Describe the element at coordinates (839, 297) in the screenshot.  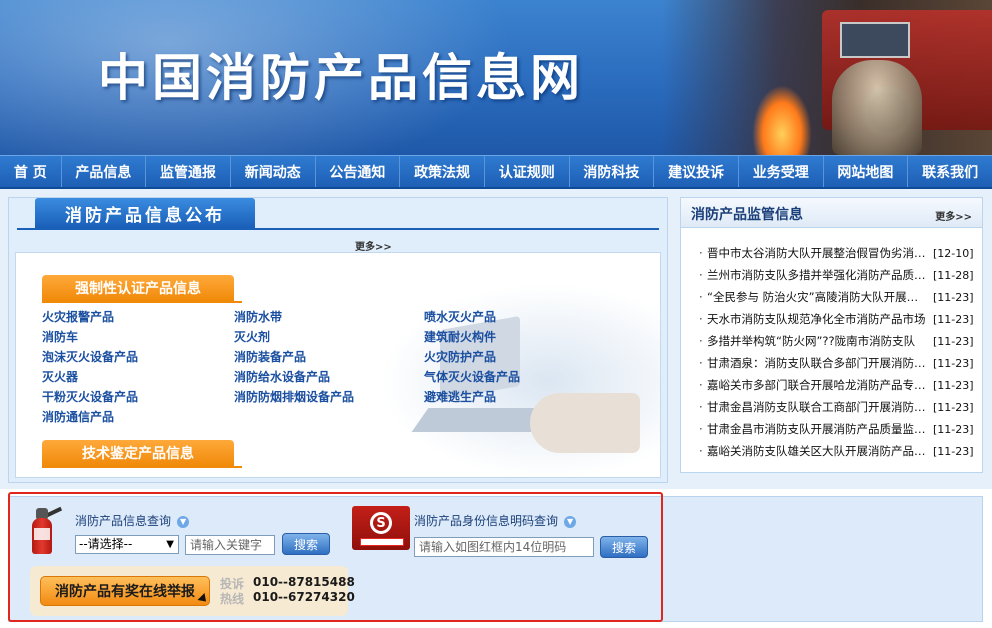
I see `news-item: · “全民参与 防治火灾”高陵消防大队开展宣传 [11-23]` at that location.